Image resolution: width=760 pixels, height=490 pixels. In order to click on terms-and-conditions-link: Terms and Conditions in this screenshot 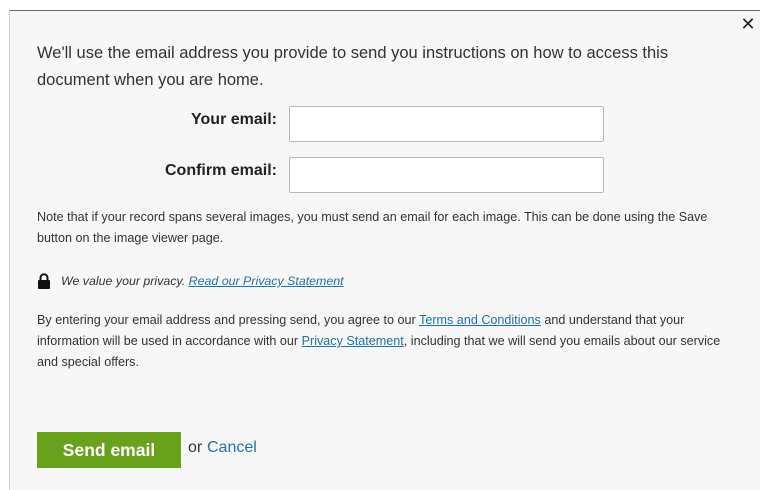, I will do `click(480, 320)`.